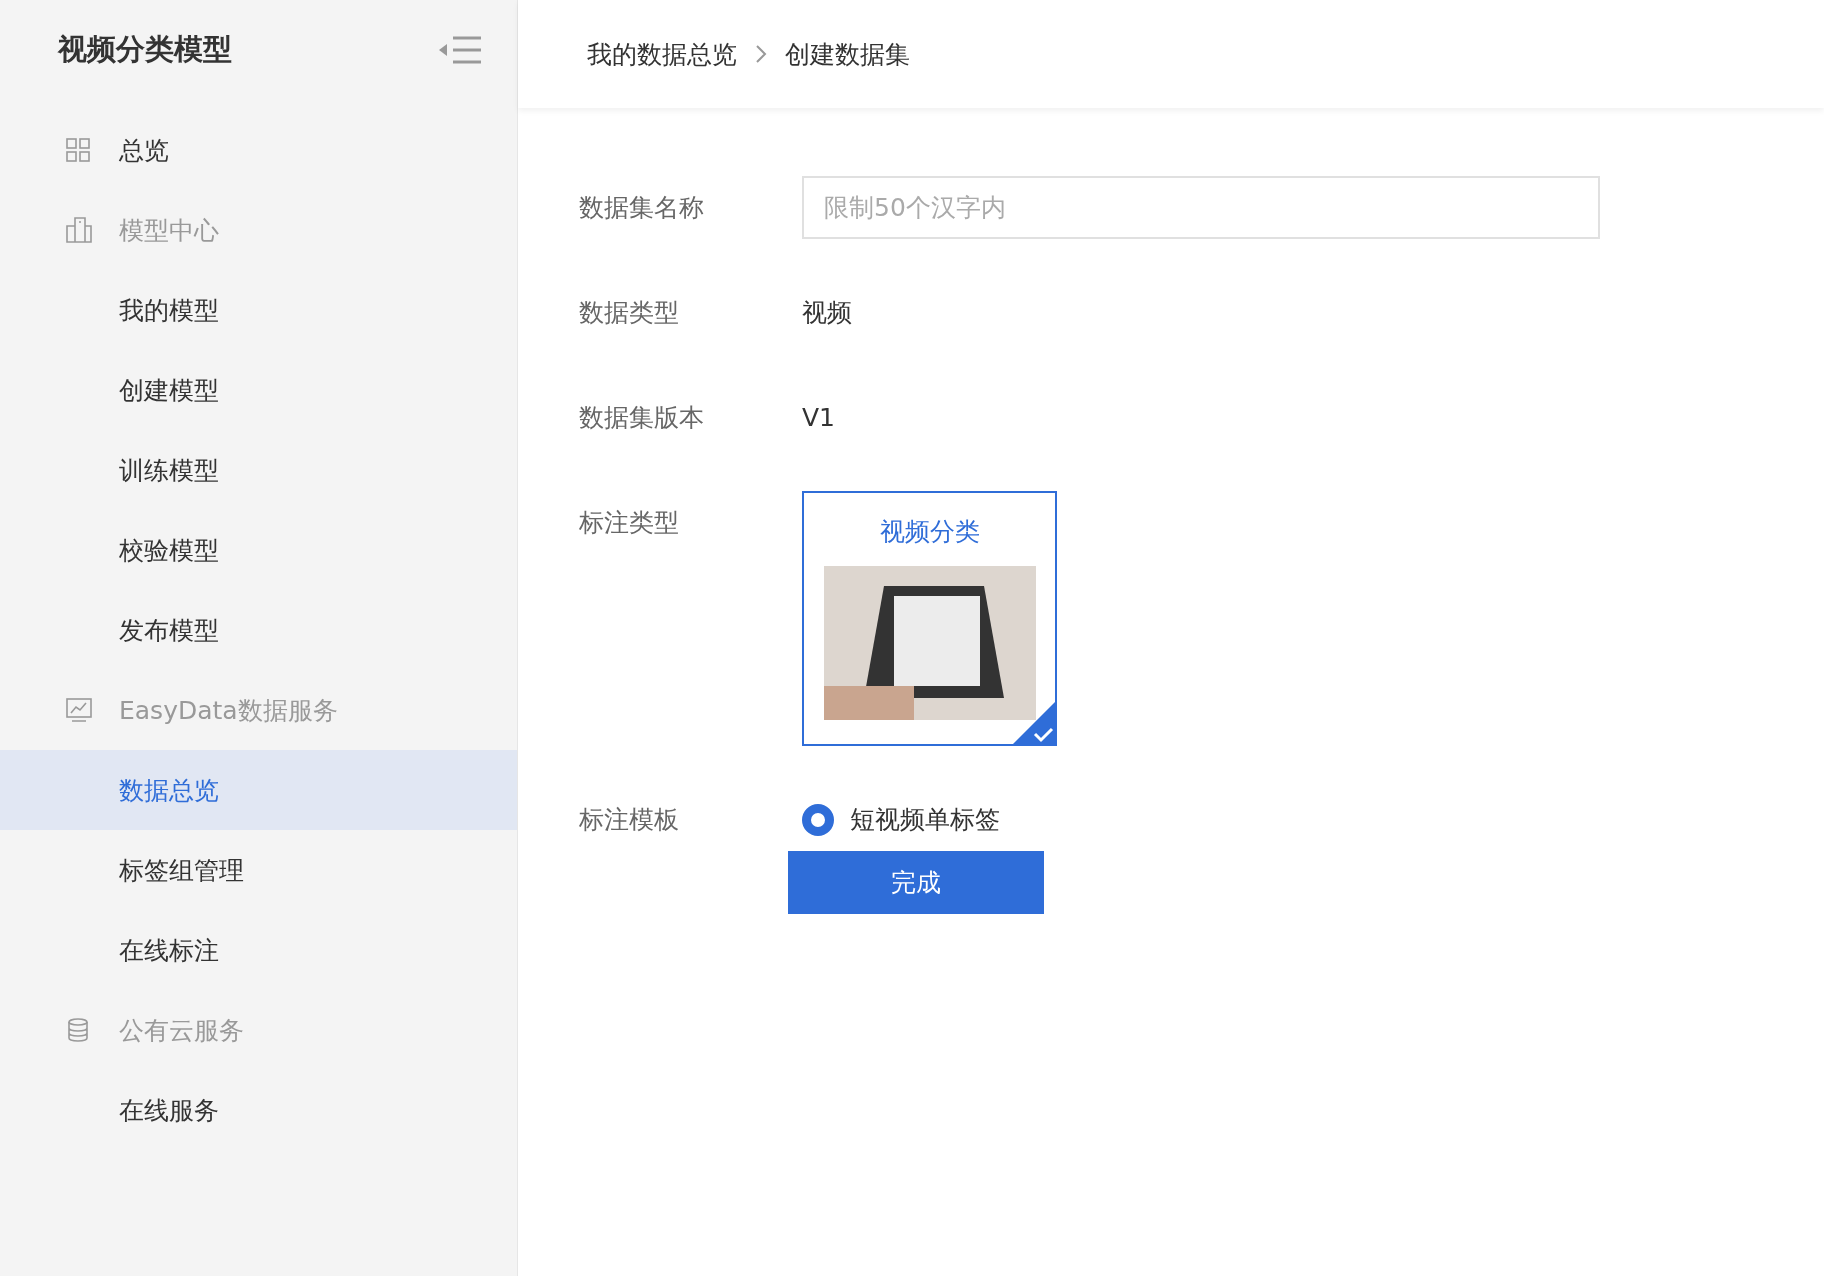  I want to click on sidebar-item: 发布模型, so click(258, 630).